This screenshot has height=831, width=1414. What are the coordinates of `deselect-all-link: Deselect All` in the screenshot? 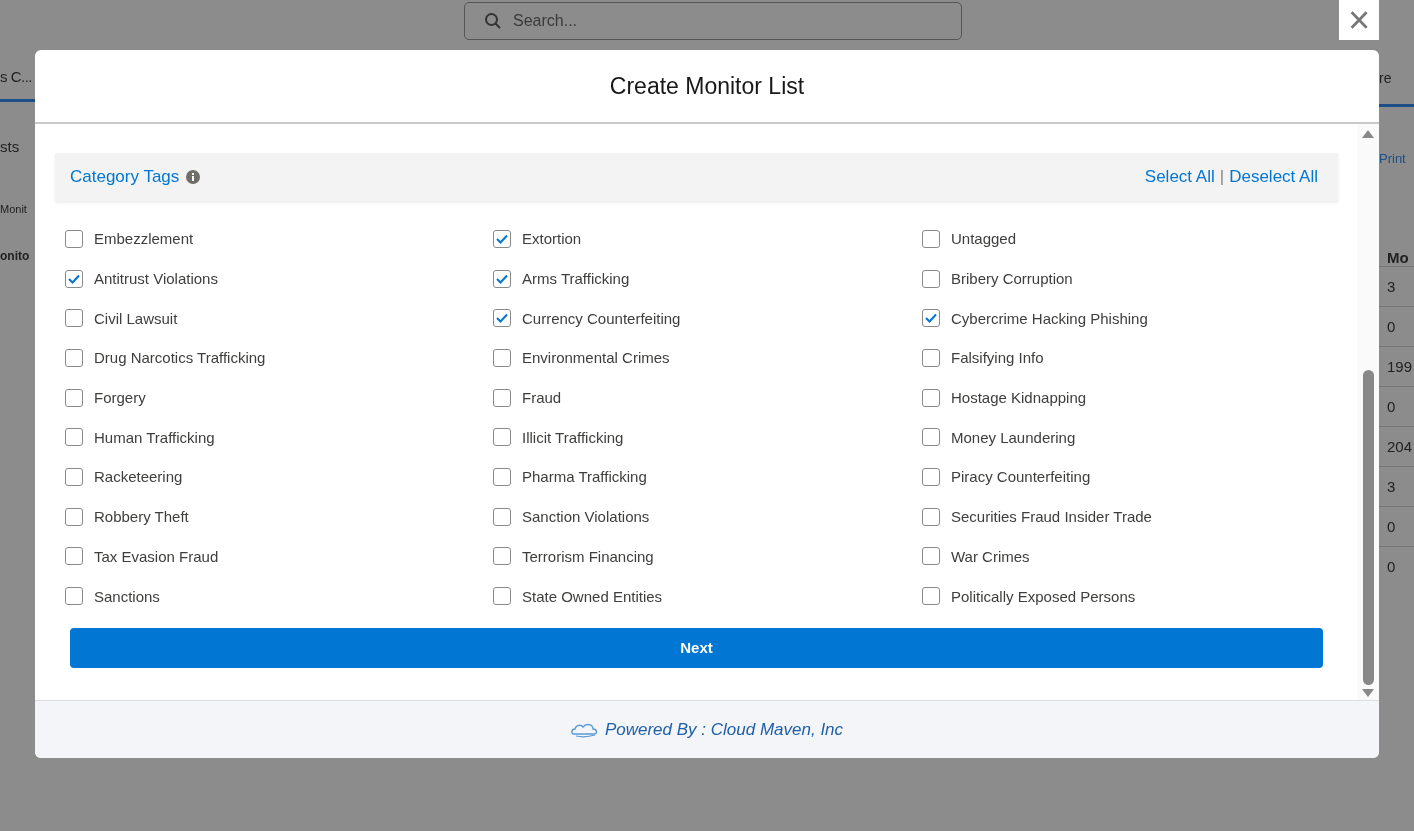 It's located at (1273, 176).